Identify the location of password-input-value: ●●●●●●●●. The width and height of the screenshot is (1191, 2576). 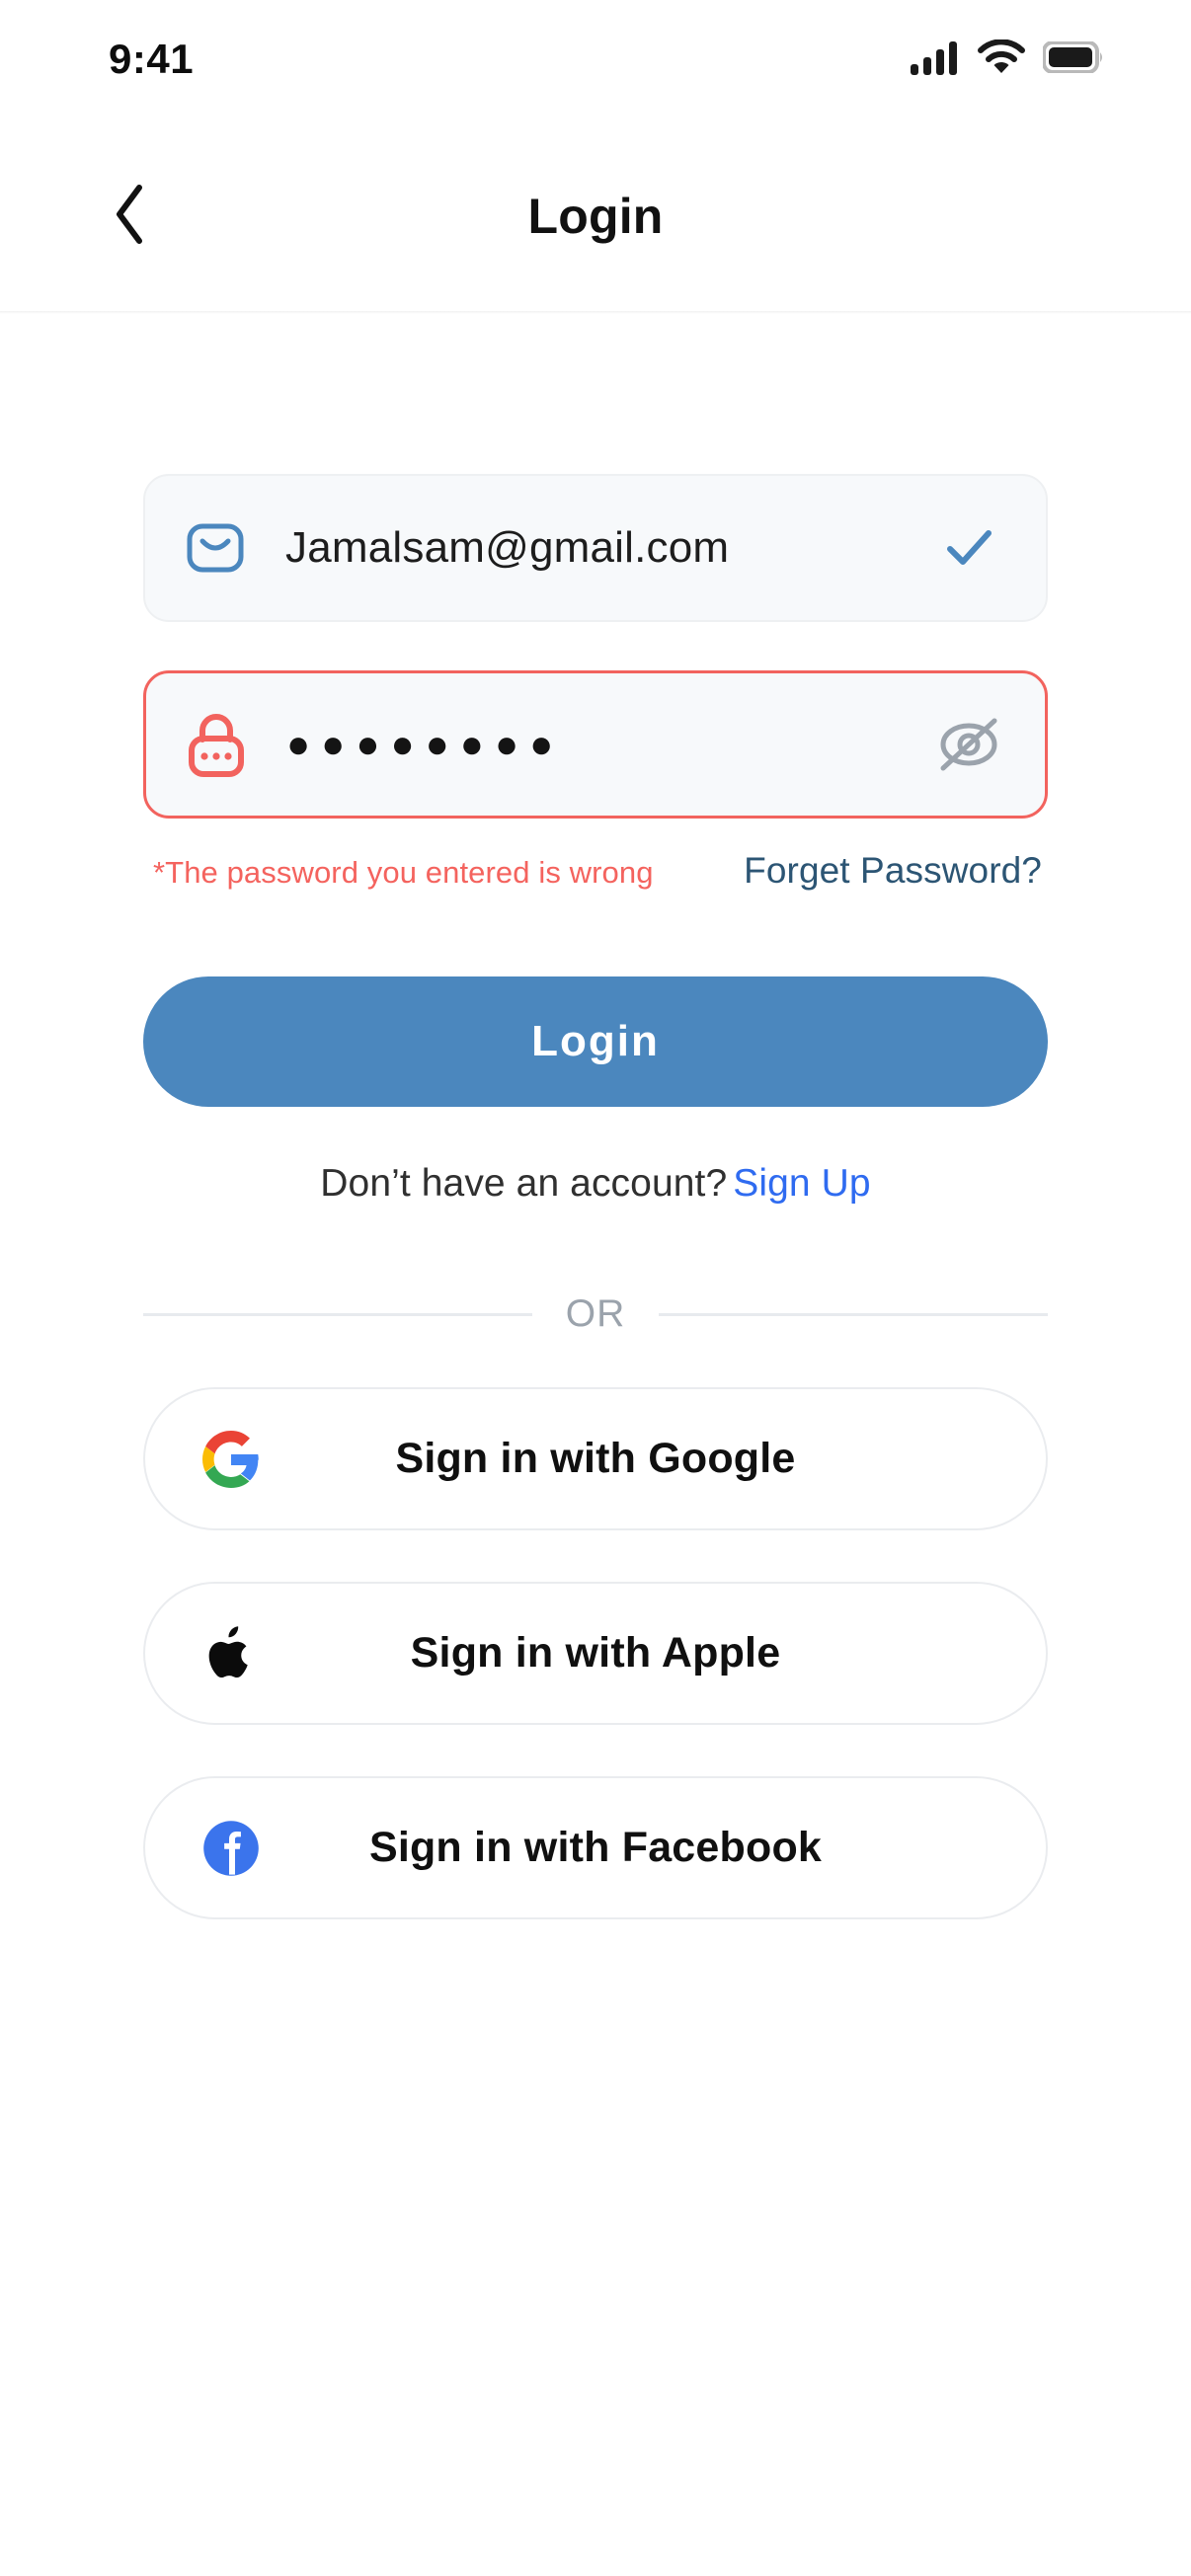
(591, 745).